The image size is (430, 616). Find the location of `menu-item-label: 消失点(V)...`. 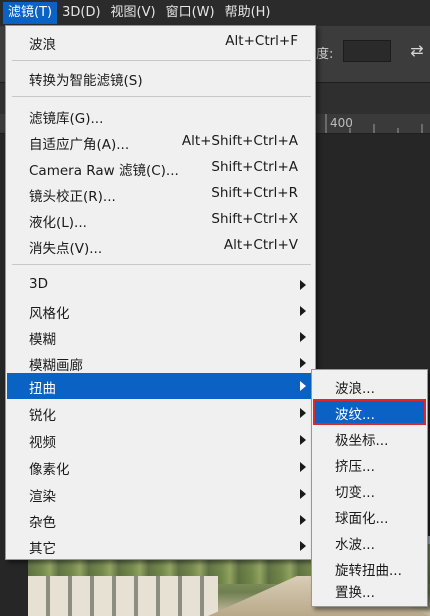

menu-item-label: 消失点(V)... is located at coordinates (66, 249).